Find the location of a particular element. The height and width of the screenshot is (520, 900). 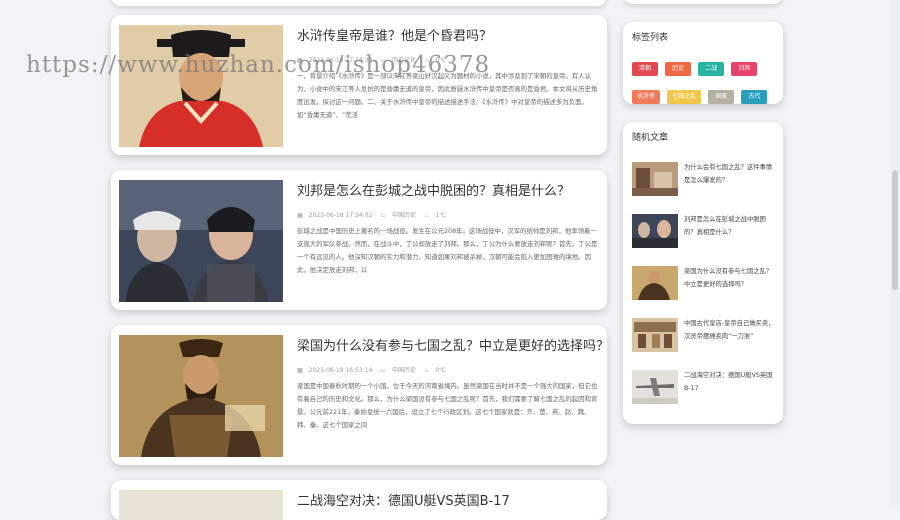

previous-card-edge is located at coordinates (359, 3).